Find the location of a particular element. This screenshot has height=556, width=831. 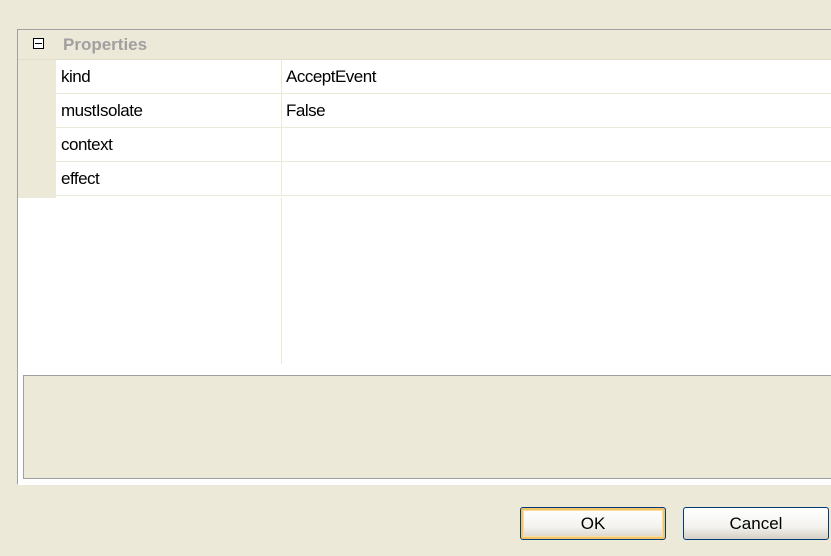

property-row-context: context is located at coordinates (443, 145).